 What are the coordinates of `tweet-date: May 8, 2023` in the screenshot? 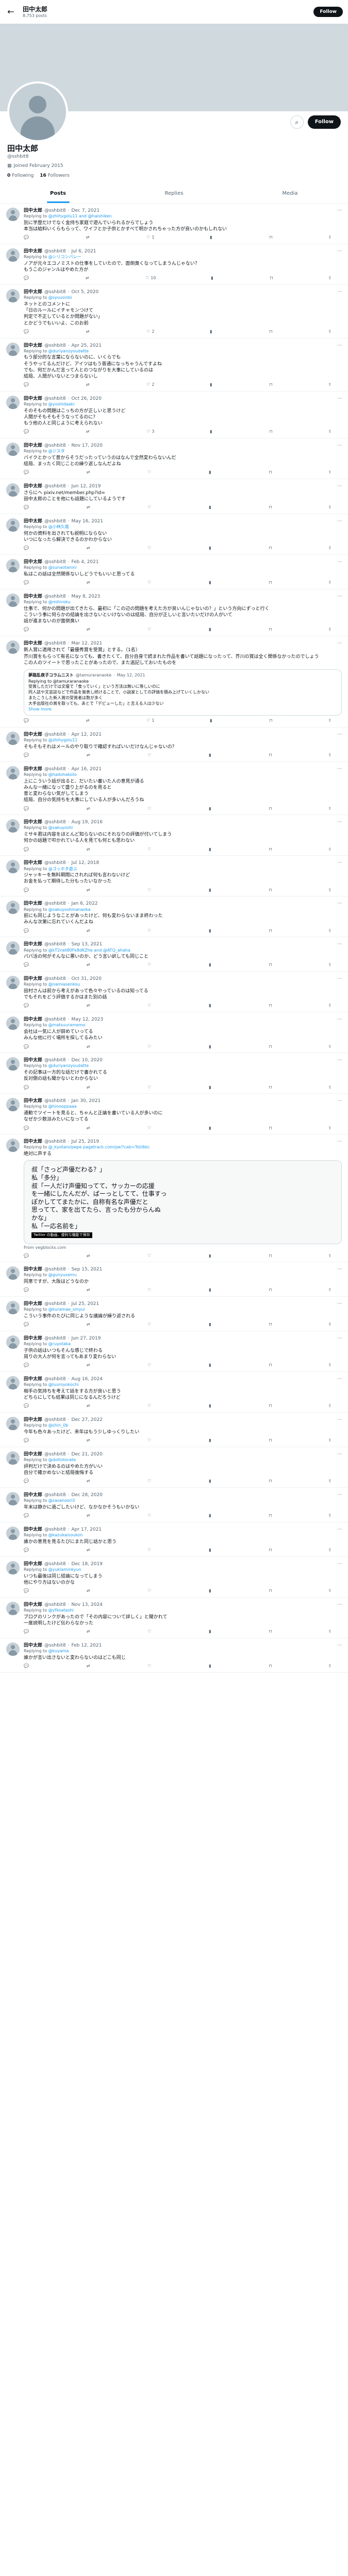 It's located at (85, 597).